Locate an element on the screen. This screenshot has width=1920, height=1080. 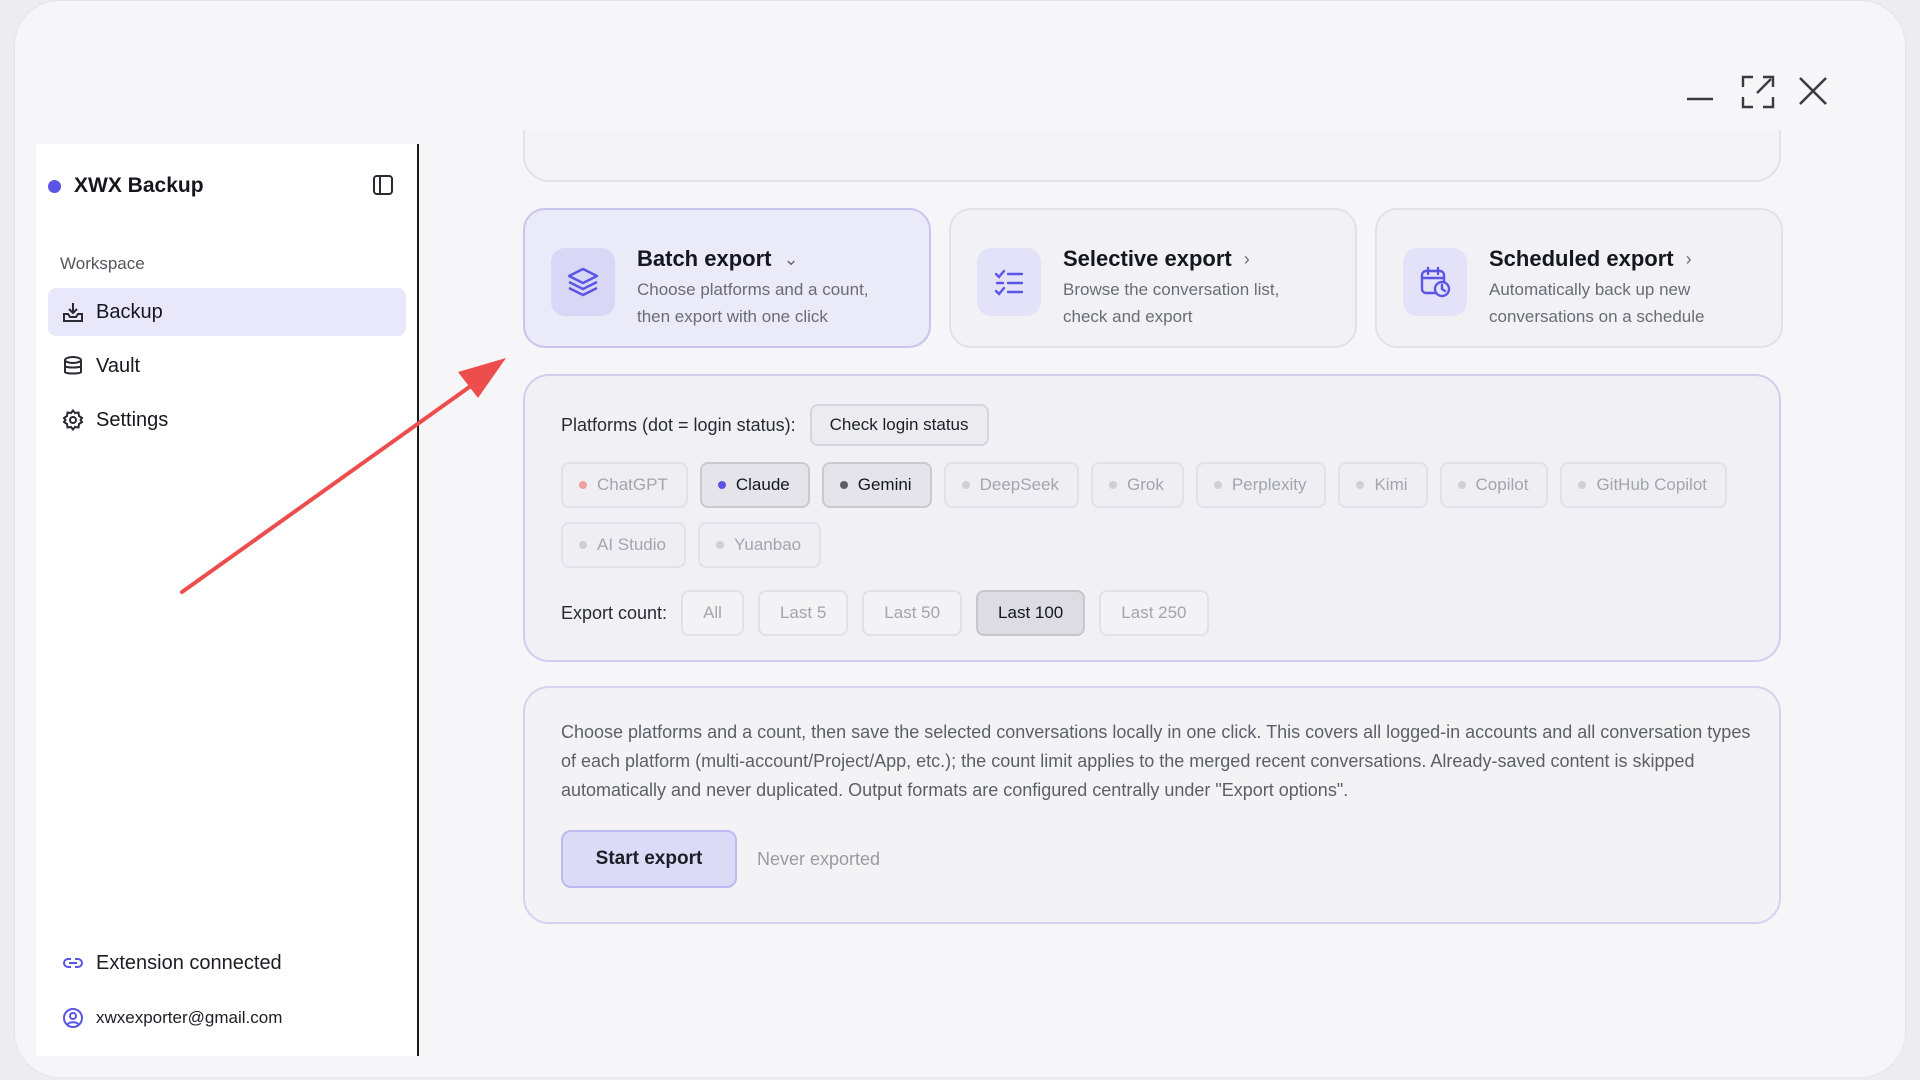
account-email: xwxexporter@gmail.com is located at coordinates (189, 1017).